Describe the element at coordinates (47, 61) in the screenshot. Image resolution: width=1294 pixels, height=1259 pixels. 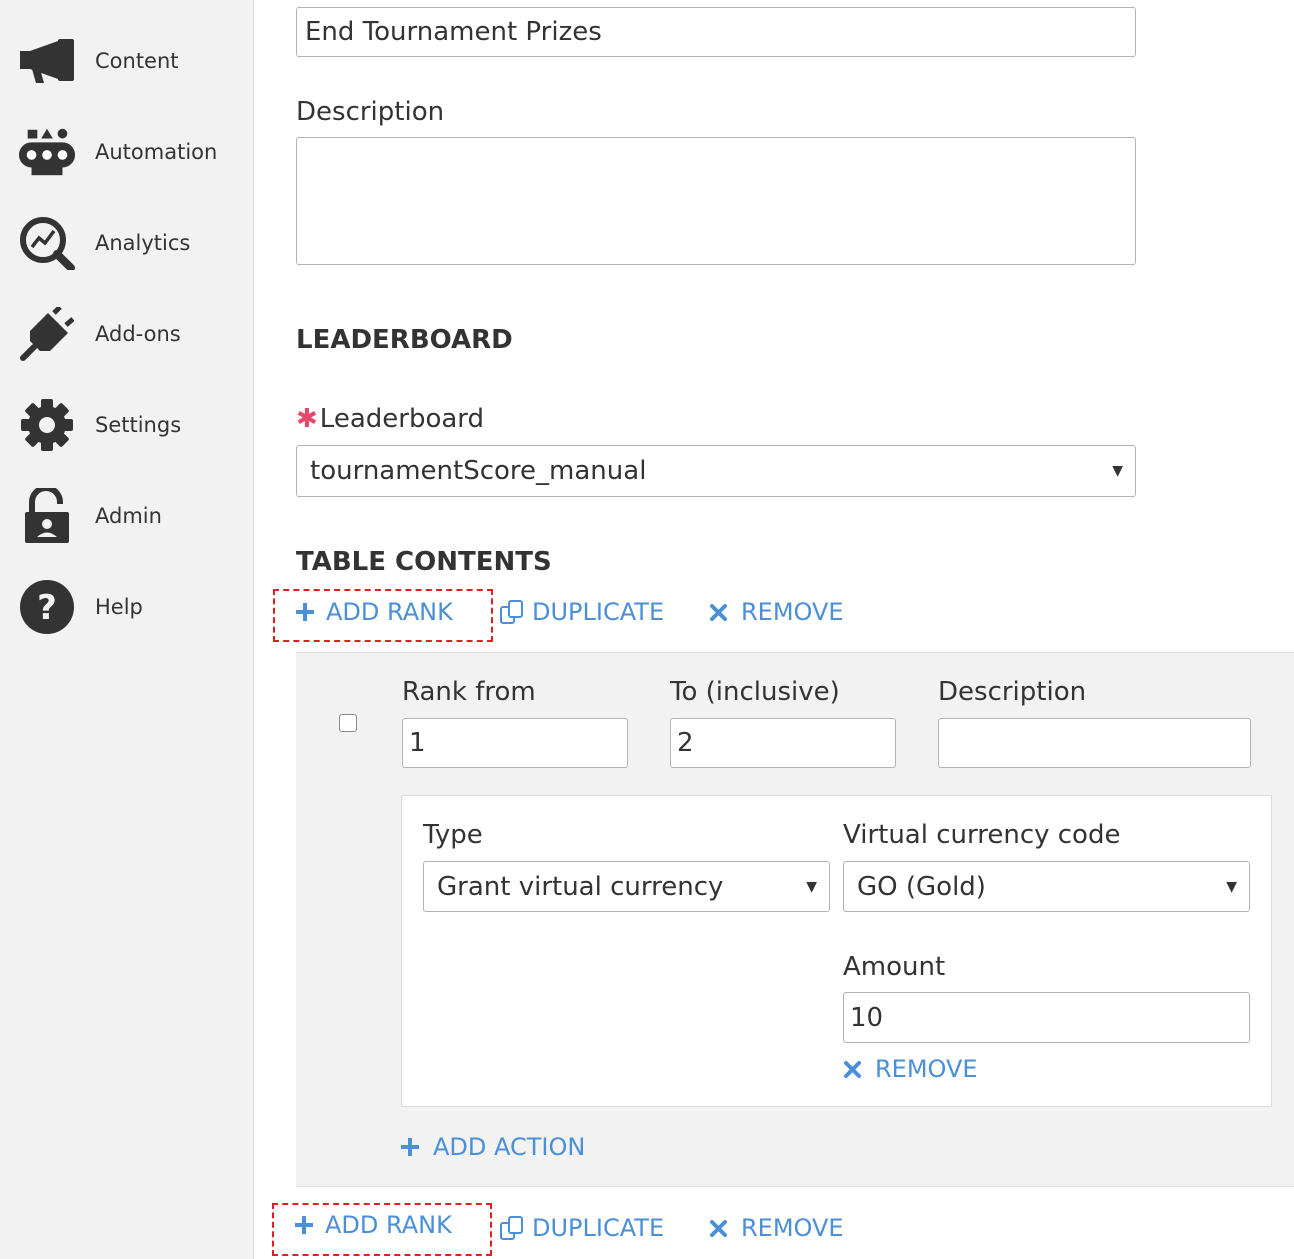
I see `megaphone-icon` at that location.